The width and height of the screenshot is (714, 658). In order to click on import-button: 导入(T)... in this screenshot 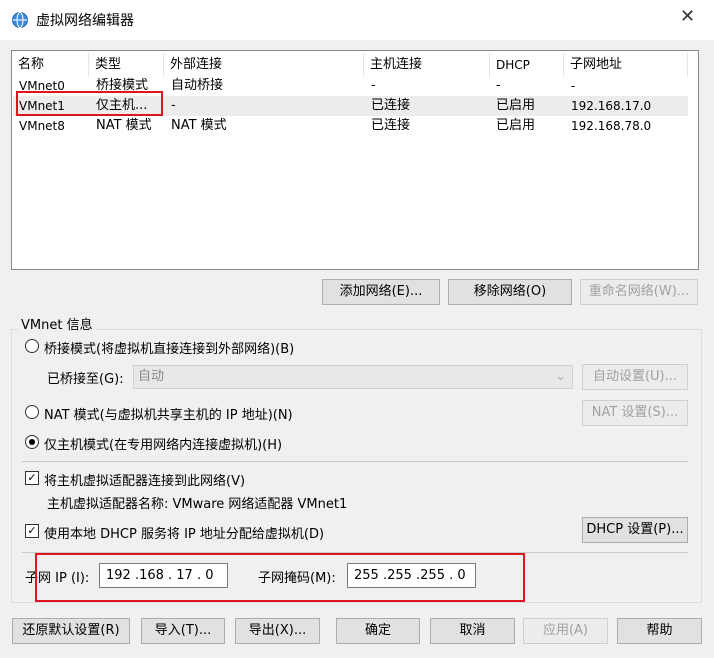, I will do `click(183, 631)`.